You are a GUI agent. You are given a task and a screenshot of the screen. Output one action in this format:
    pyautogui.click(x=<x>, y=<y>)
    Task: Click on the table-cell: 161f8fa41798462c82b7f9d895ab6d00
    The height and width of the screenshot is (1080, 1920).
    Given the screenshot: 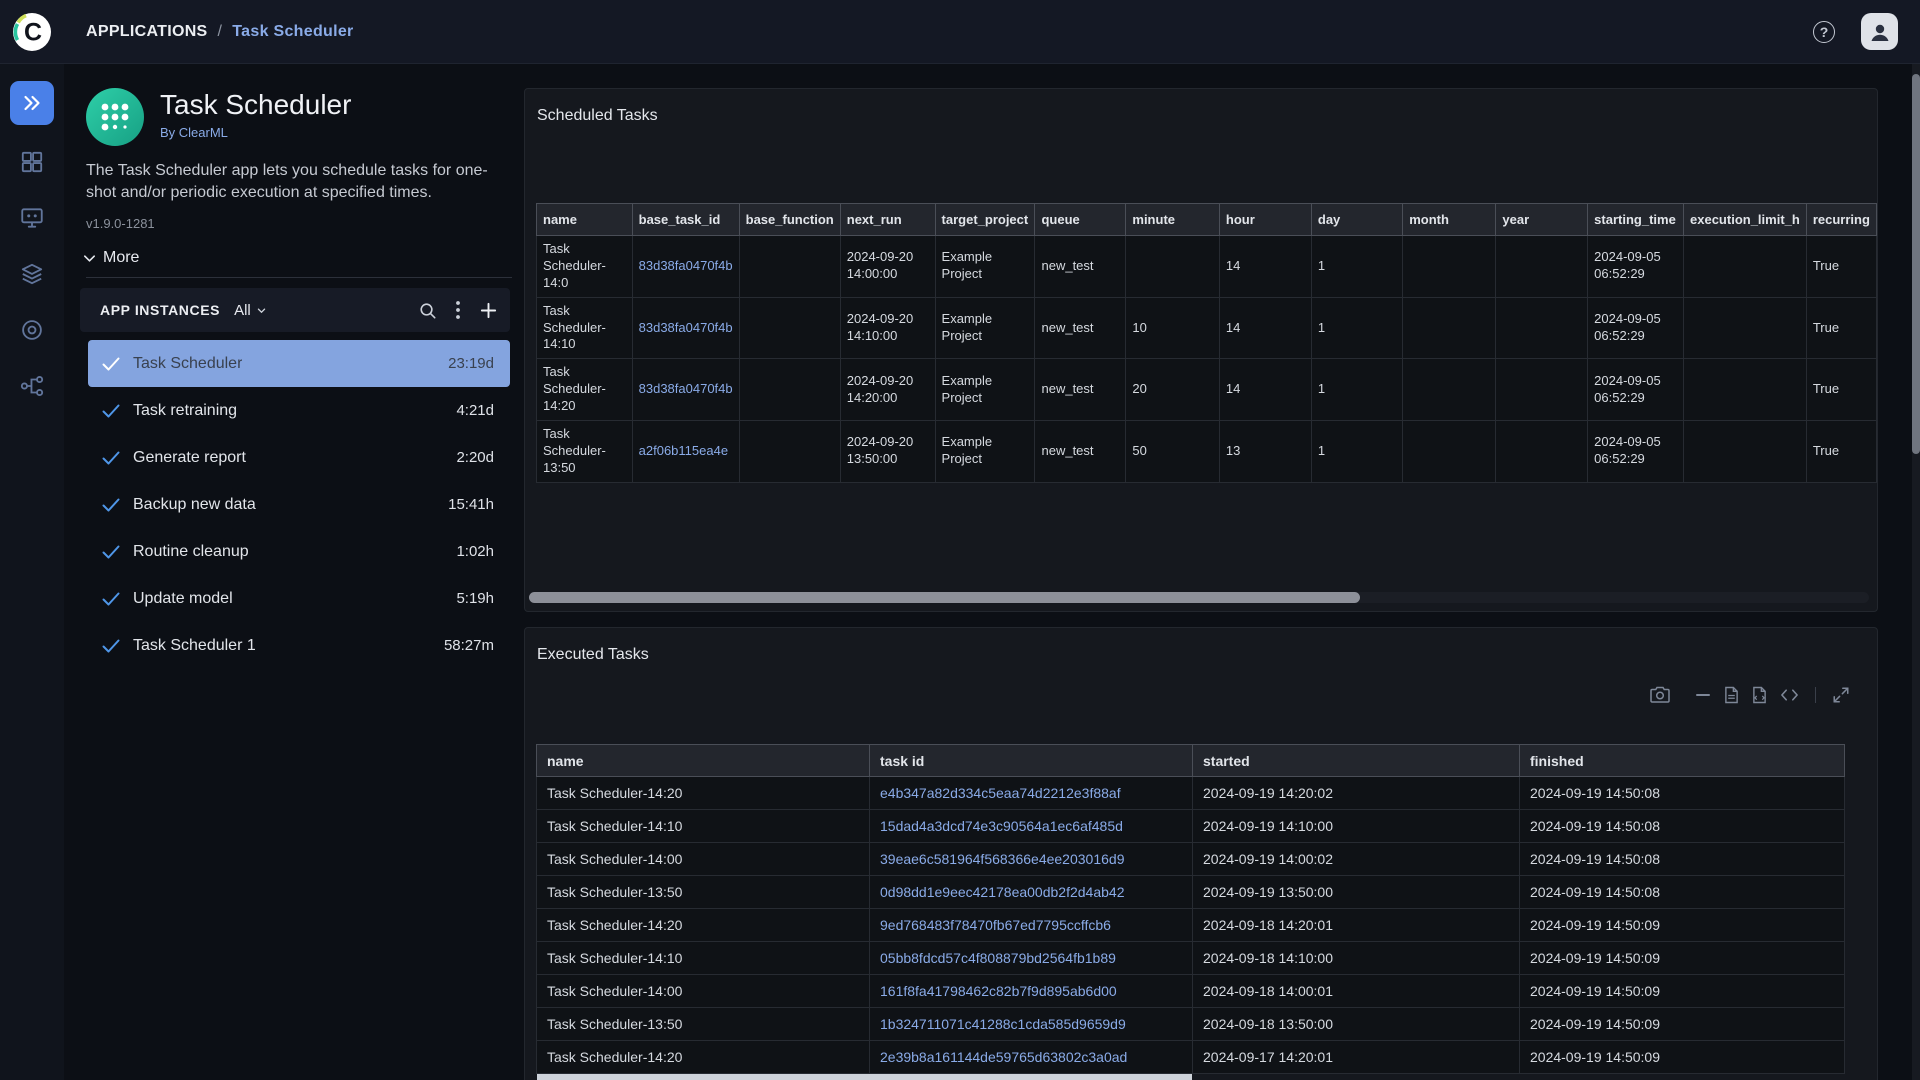 What is the action you would take?
    pyautogui.click(x=1031, y=991)
    